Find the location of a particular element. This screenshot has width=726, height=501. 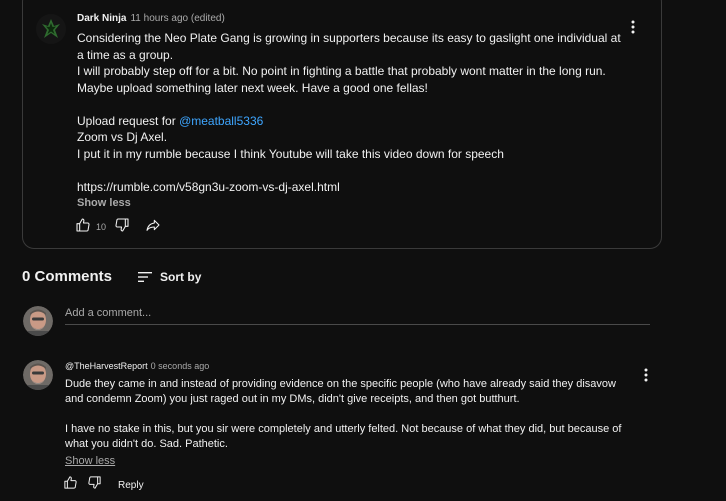

comment-meta: @TheHarvestReport 0 seconds ago is located at coordinates (137, 366).